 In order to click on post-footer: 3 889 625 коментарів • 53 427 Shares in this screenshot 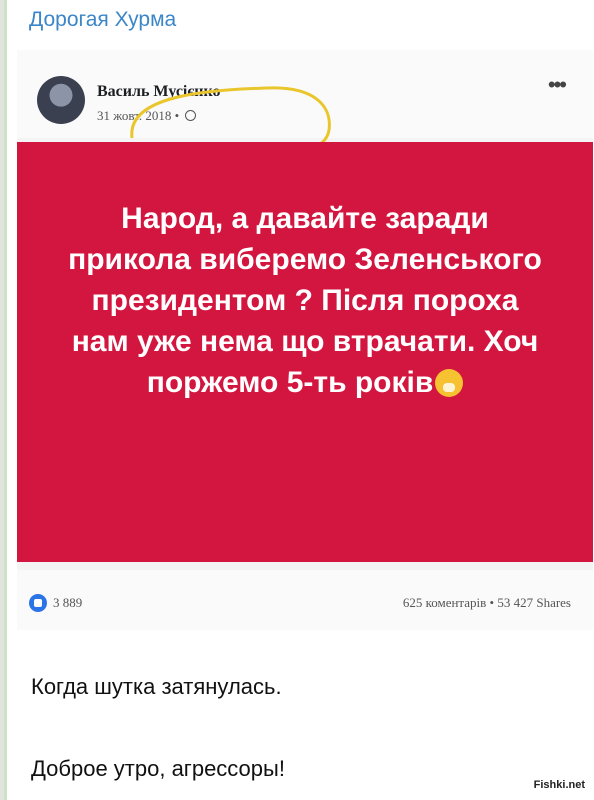, I will do `click(305, 600)`.